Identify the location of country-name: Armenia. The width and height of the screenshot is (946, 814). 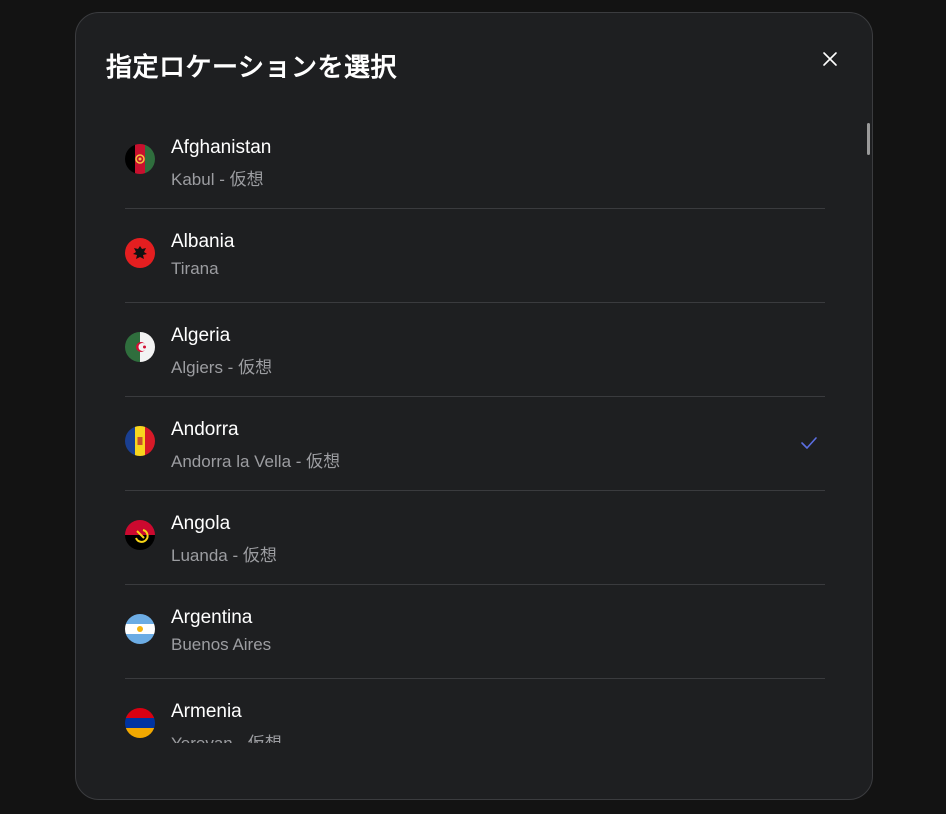
(206, 711).